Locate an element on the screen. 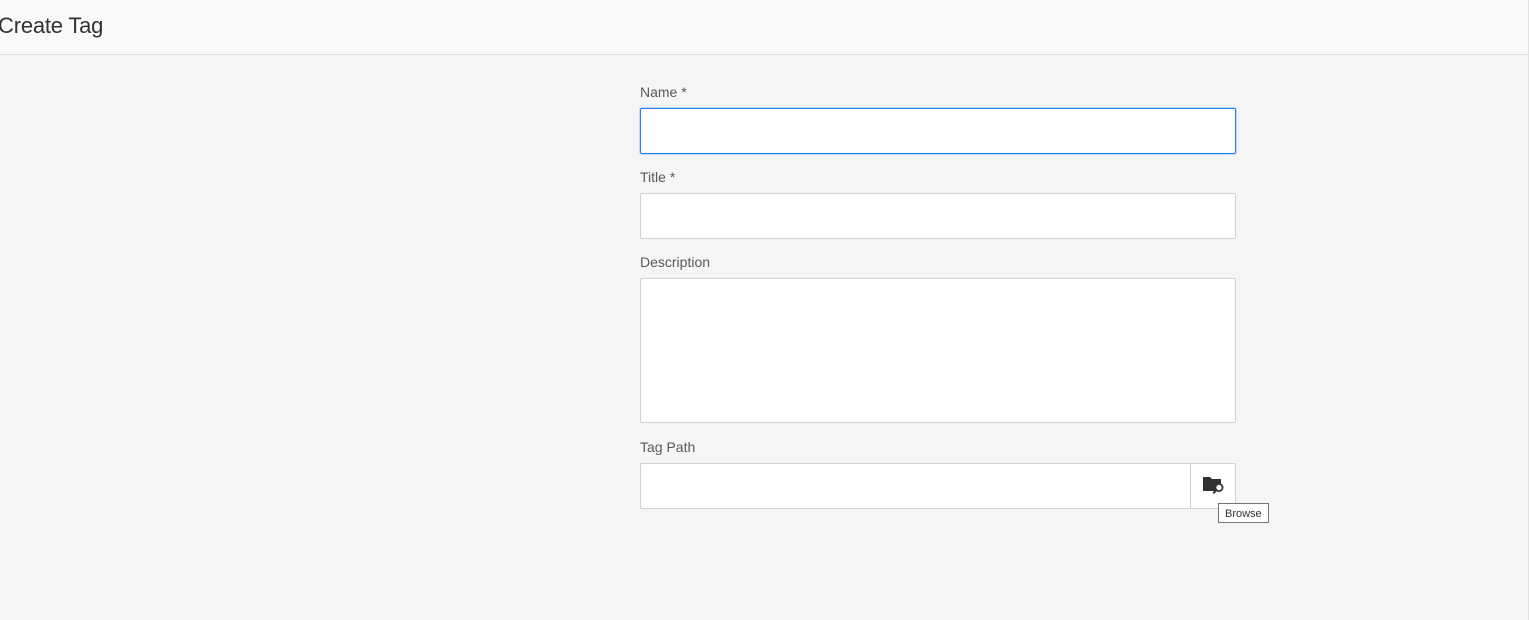  name-input is located at coordinates (938, 131).